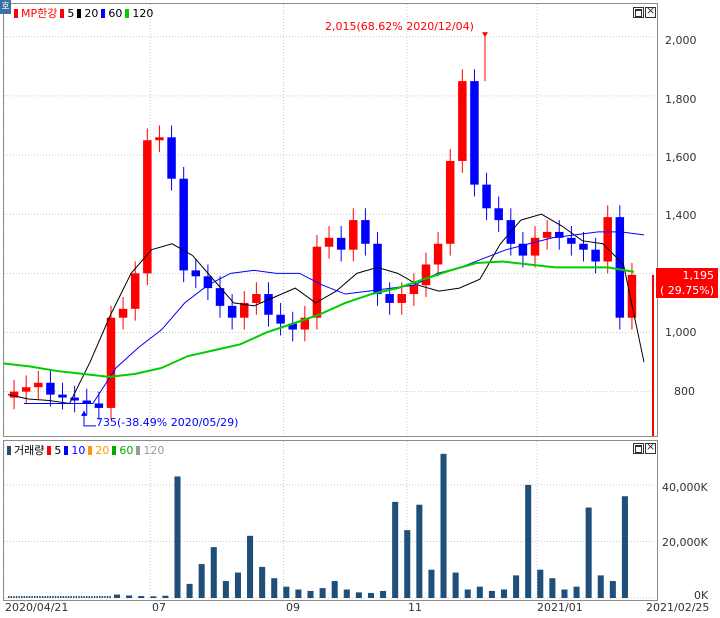 The width and height of the screenshot is (720, 618). I want to click on legend-ma20-label: 20, so click(91, 13).